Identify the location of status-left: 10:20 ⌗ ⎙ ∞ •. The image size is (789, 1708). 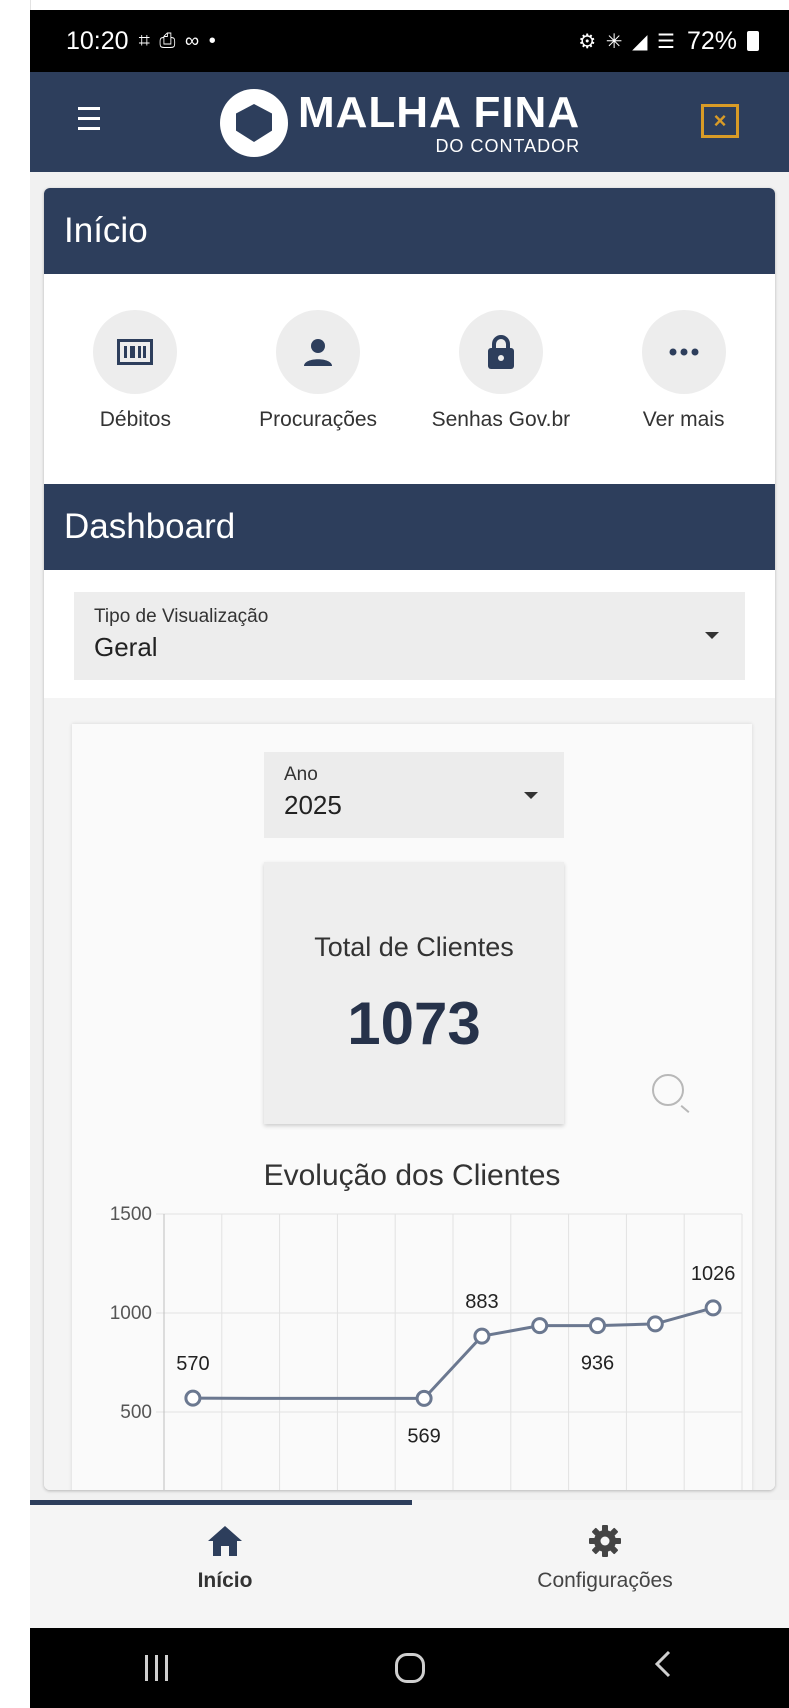
(142, 41).